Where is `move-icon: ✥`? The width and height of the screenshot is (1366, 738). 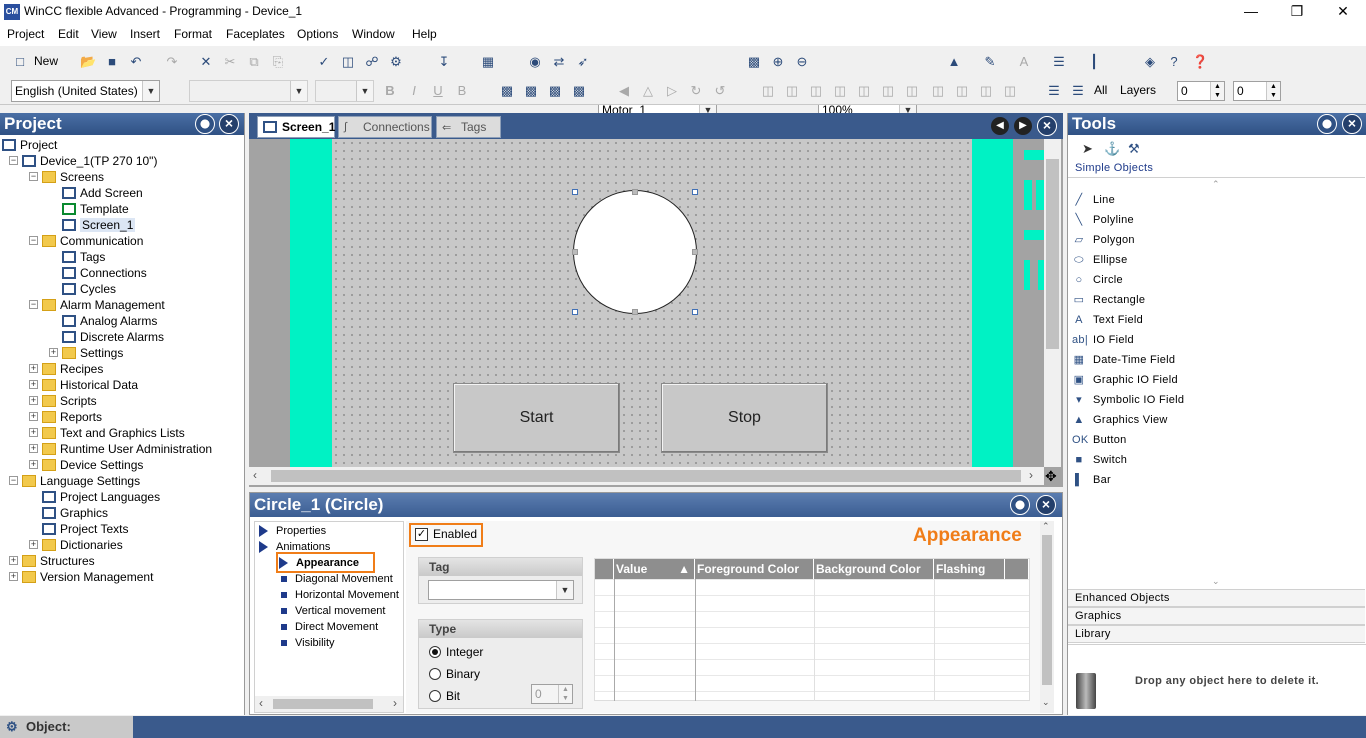
move-icon: ✥ is located at coordinates (1051, 476).